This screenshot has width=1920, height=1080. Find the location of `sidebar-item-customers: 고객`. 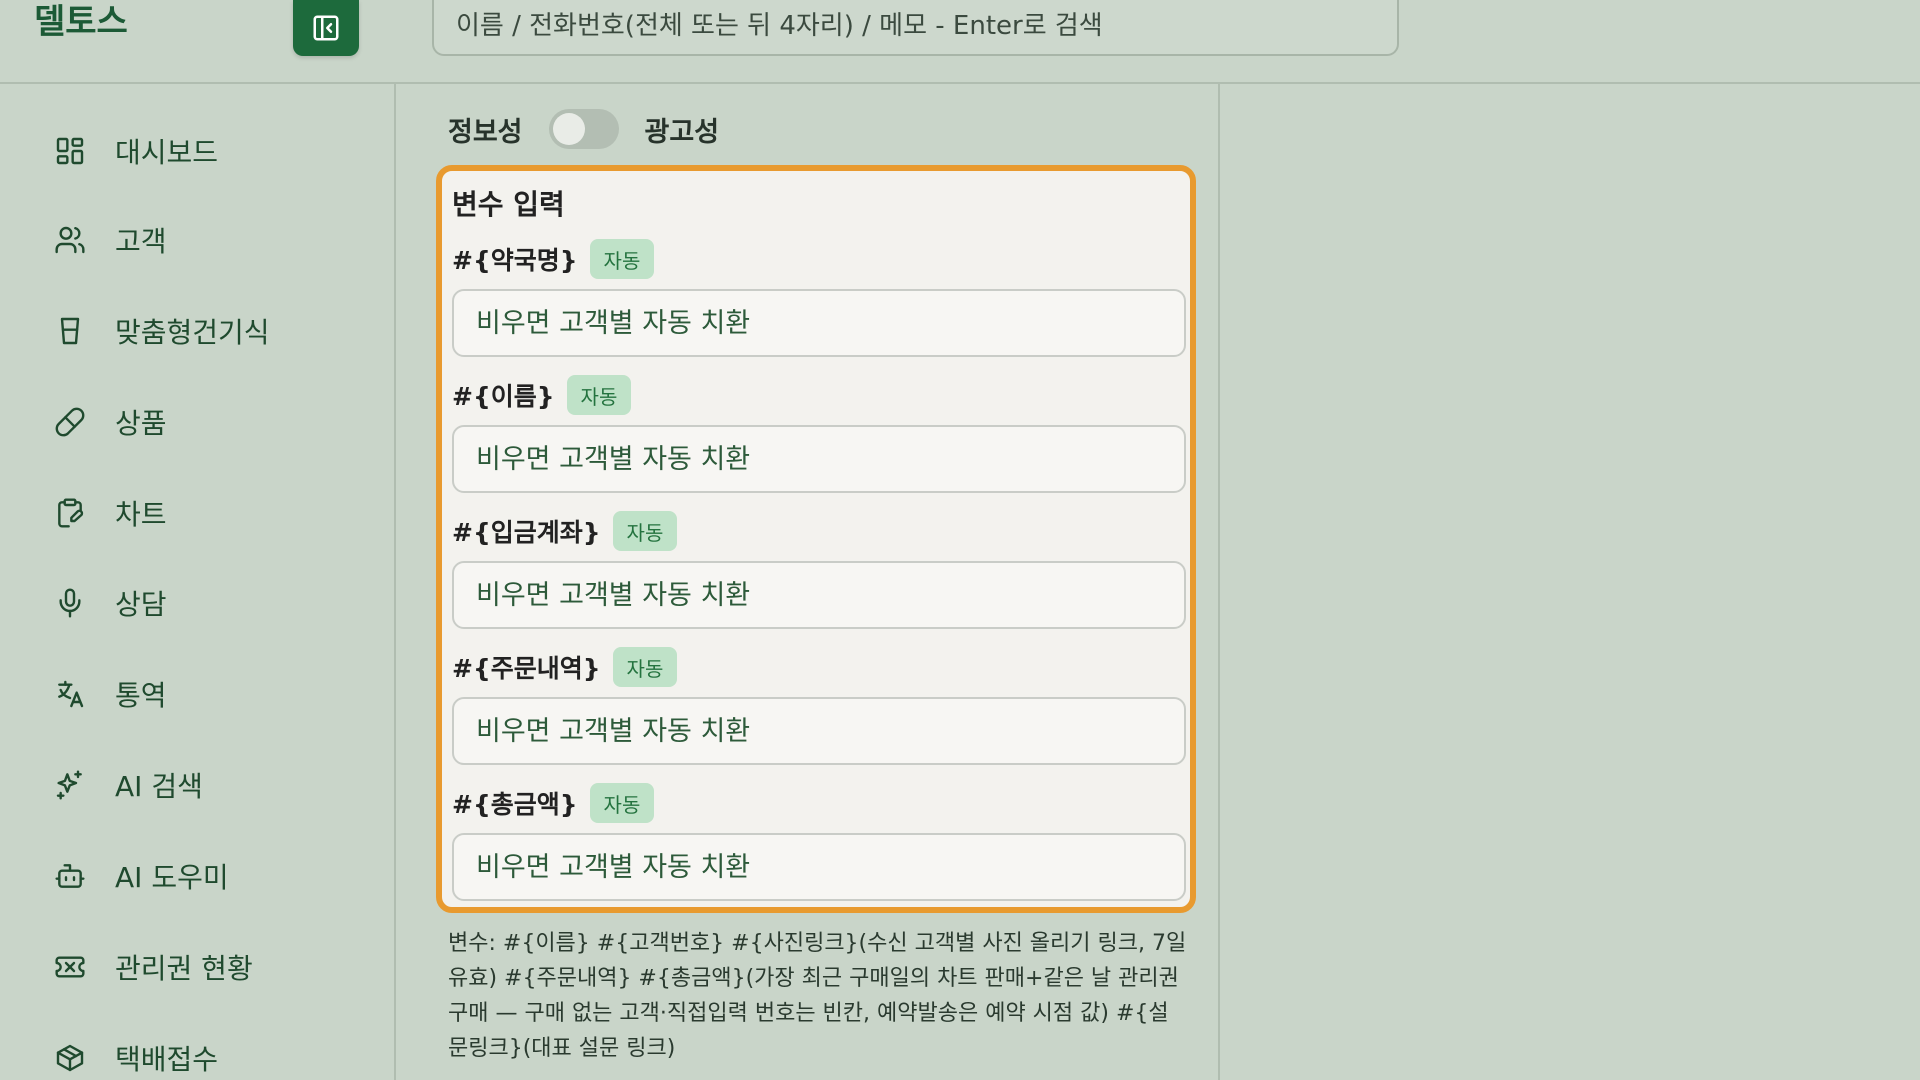

sidebar-item-customers: 고객 is located at coordinates (212, 240).